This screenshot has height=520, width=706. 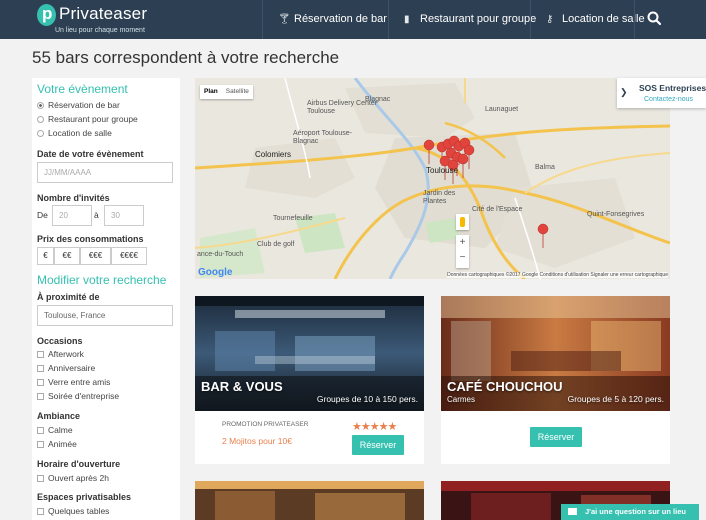 What do you see at coordinates (55, 430) in the screenshot?
I see `ambiance-calm: Calme` at bounding box center [55, 430].